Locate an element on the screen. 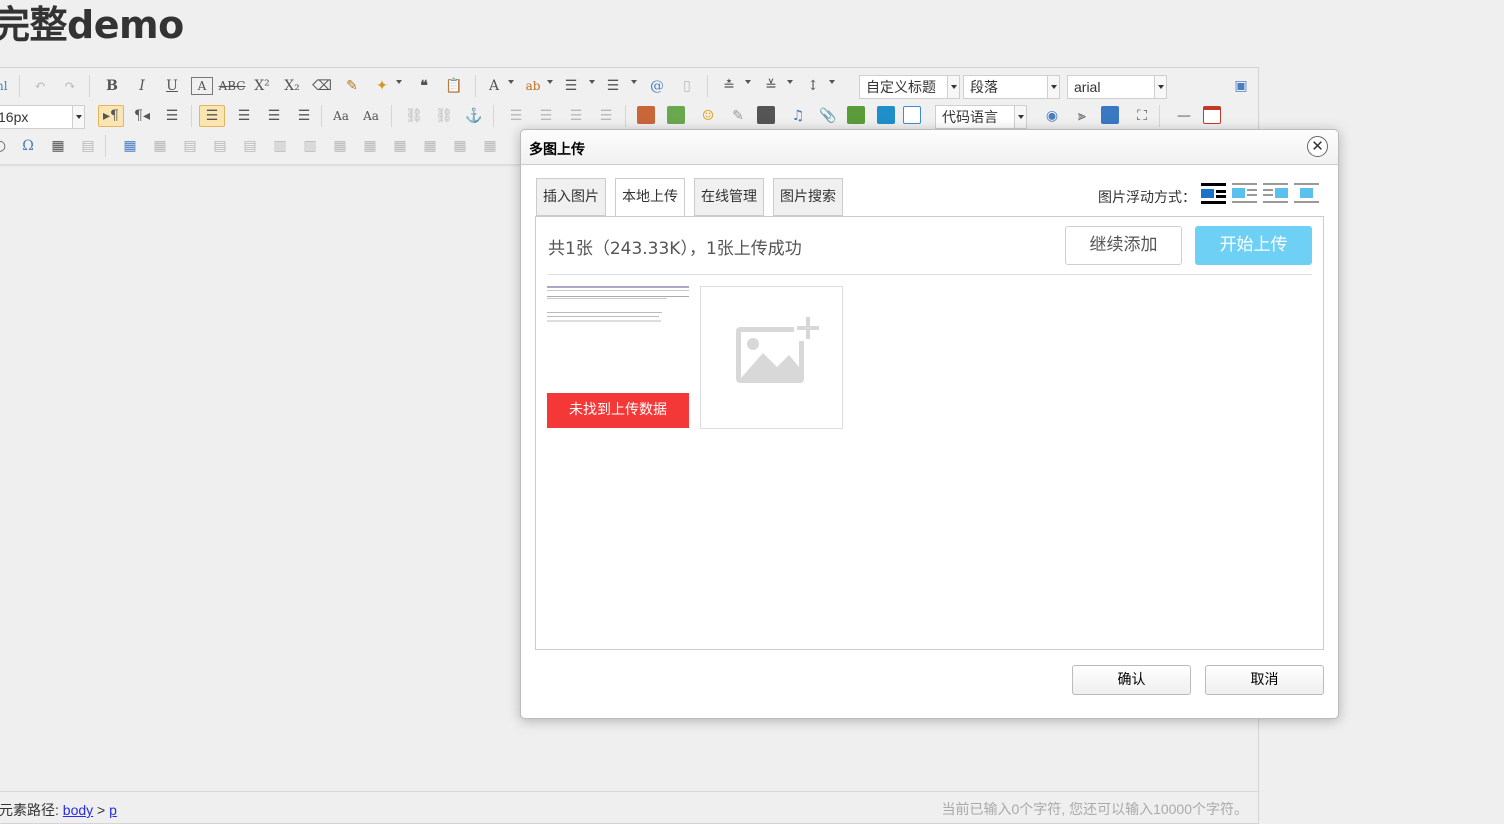 The height and width of the screenshot is (824, 1504). ordered-list-icon: ☰ is located at coordinates (571, 86).